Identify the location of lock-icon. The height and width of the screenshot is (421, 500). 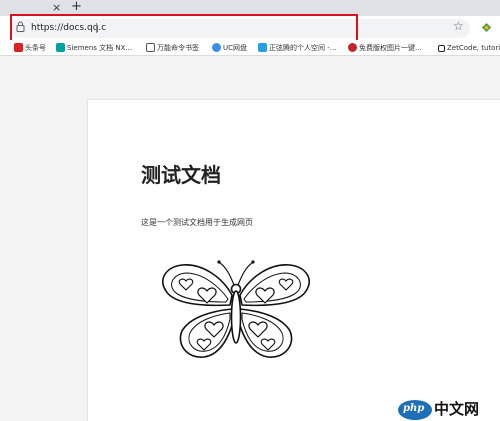
(20, 26).